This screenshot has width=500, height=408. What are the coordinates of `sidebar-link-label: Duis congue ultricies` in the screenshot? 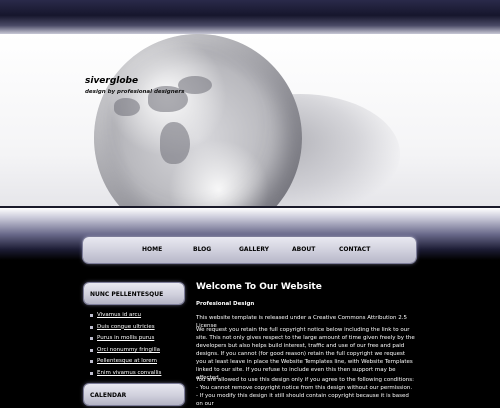 It's located at (126, 326).